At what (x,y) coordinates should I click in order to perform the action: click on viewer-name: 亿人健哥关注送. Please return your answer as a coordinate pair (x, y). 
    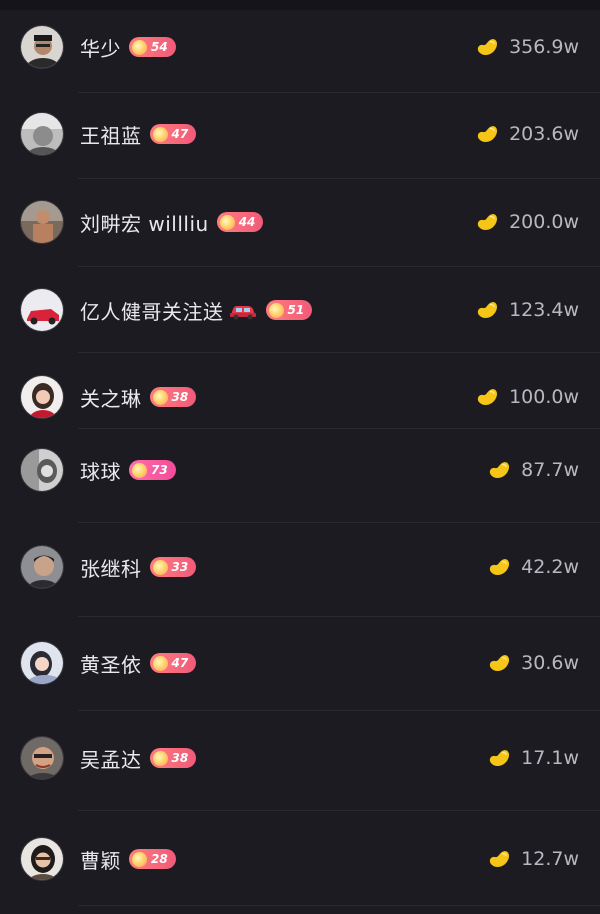
    Looking at the image, I should click on (152, 311).